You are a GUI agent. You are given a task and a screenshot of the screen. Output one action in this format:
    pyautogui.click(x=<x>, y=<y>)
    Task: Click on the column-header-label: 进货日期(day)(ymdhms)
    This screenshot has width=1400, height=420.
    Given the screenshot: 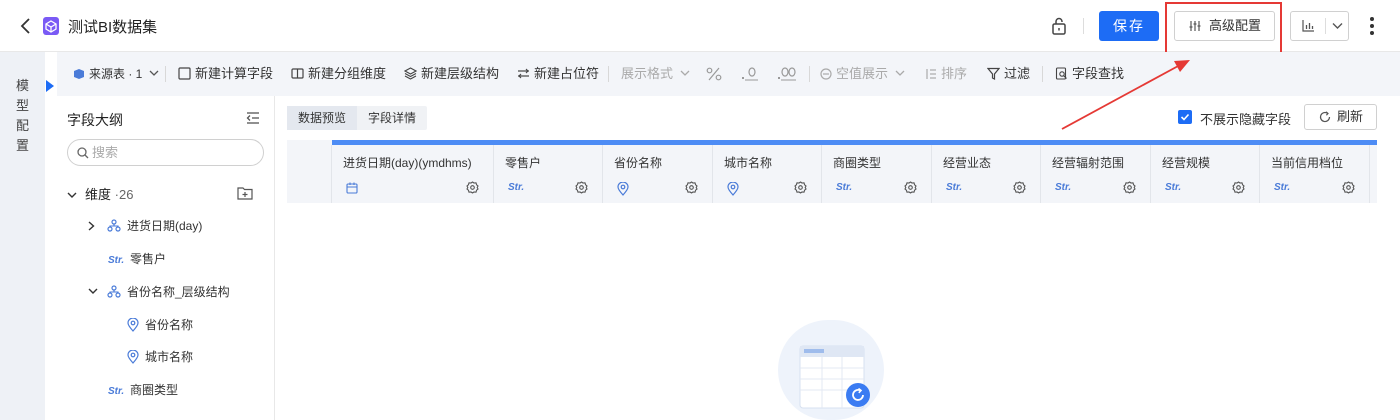 What is the action you would take?
    pyautogui.click(x=407, y=163)
    